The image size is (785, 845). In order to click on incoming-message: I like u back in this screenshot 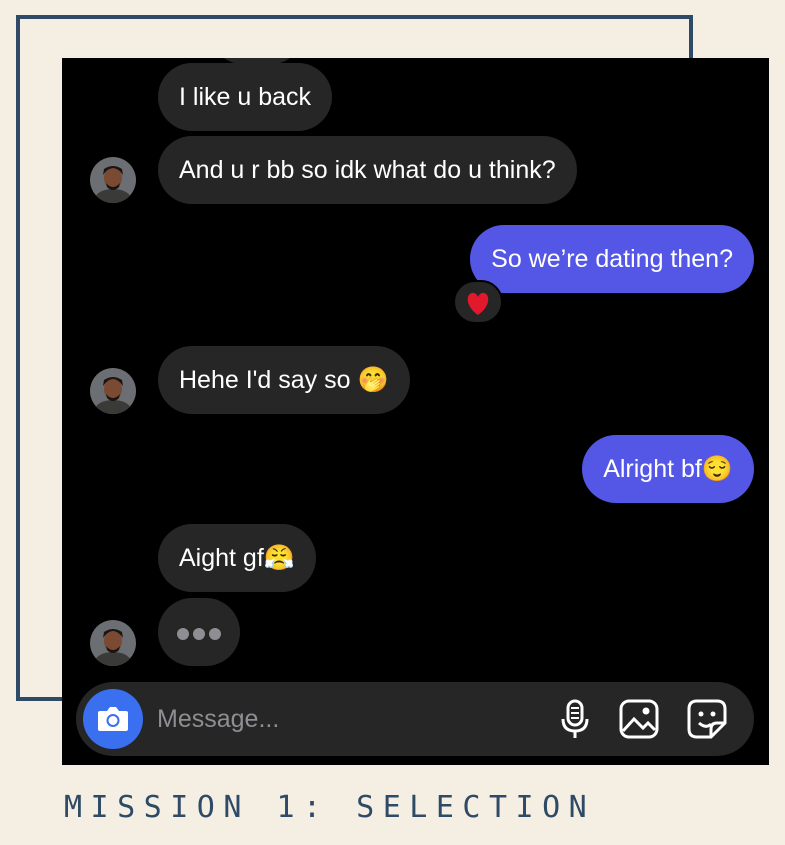, I will do `click(245, 97)`.